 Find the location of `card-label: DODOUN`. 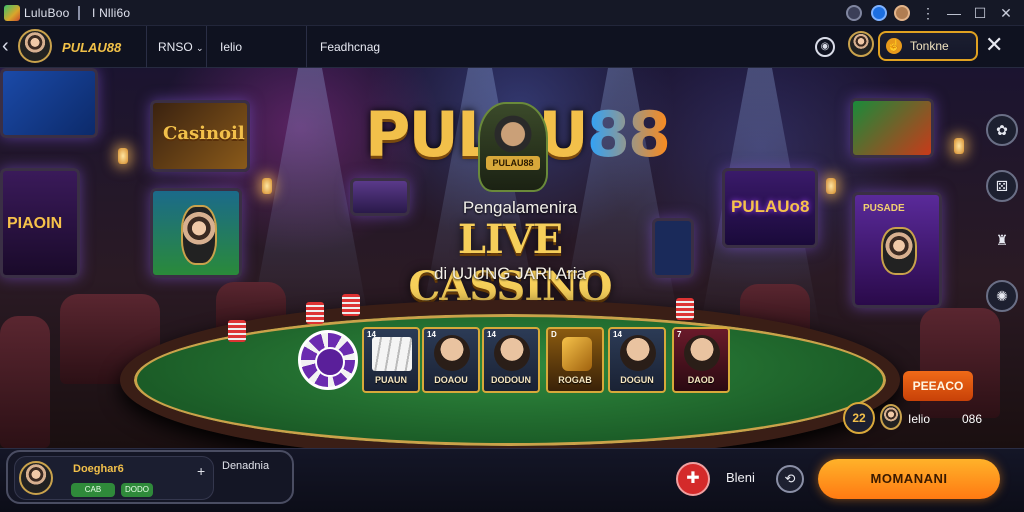

card-label: DODOUN is located at coordinates (511, 380).